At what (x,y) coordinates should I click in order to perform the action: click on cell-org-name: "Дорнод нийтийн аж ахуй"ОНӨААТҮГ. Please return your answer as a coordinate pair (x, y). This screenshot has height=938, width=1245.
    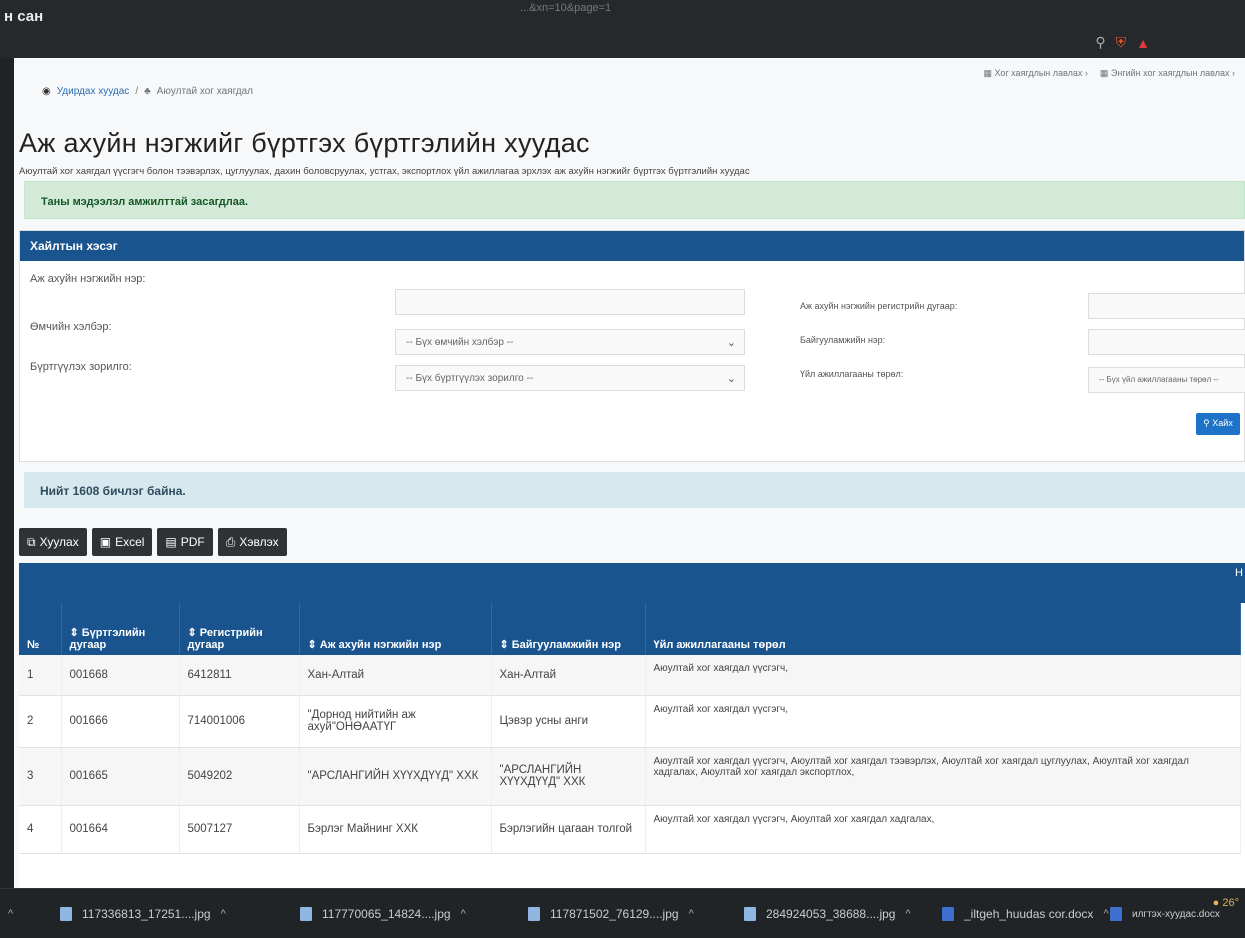
    Looking at the image, I should click on (395, 721).